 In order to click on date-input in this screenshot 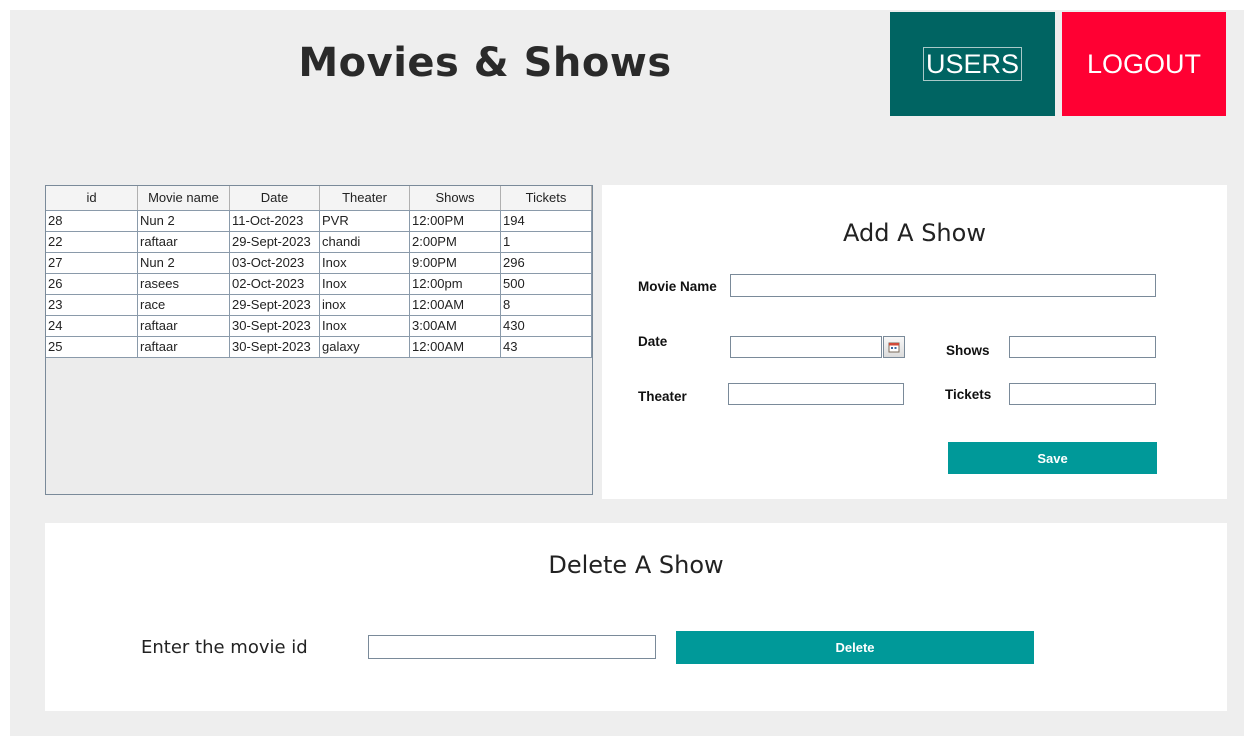, I will do `click(806, 347)`.